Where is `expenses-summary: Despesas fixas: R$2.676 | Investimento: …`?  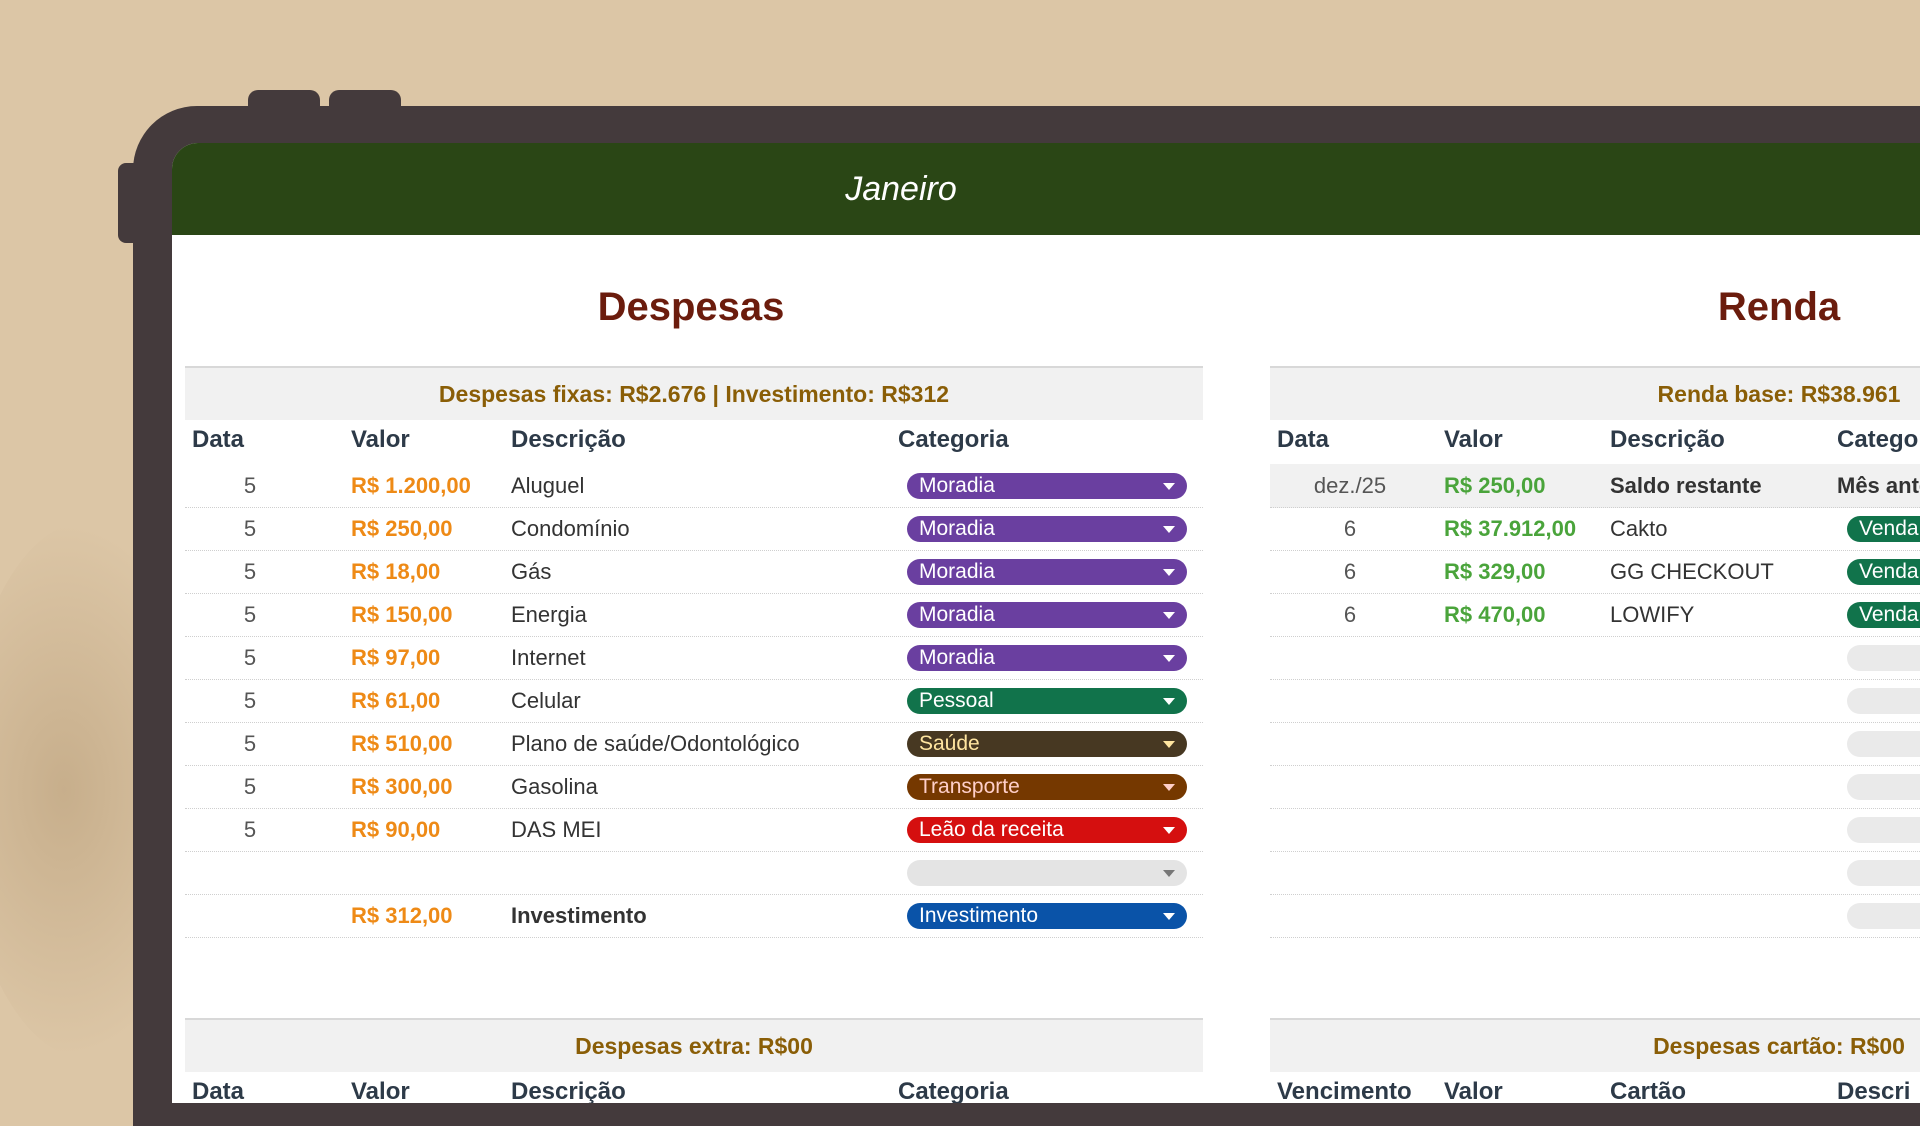
expenses-summary: Despesas fixas: R$2.676 | Investimento: … is located at coordinates (694, 393).